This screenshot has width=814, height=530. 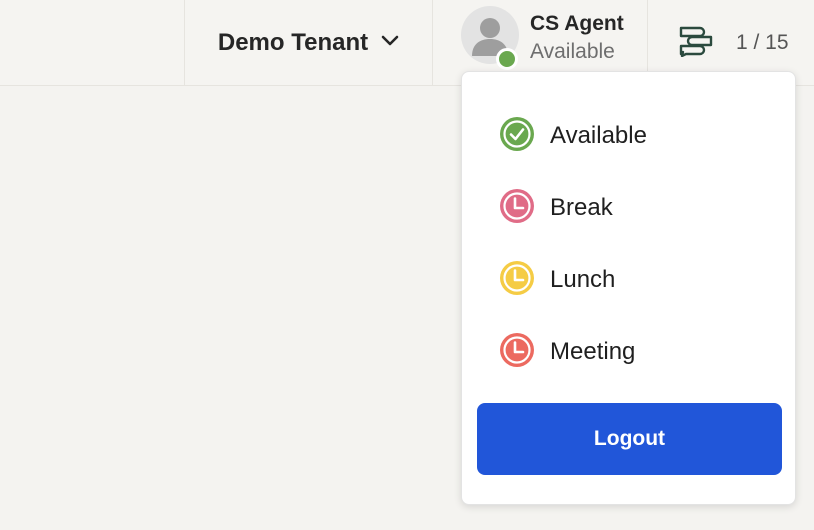 What do you see at coordinates (293, 42) in the screenshot?
I see `tenant-name: Demo Tenant` at bounding box center [293, 42].